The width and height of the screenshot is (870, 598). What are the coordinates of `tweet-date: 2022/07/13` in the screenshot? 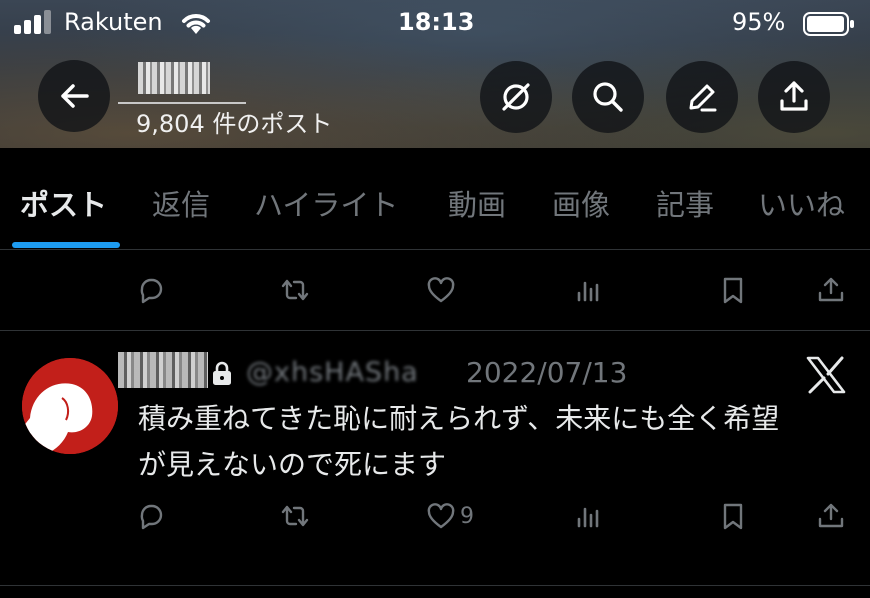 It's located at (546, 372).